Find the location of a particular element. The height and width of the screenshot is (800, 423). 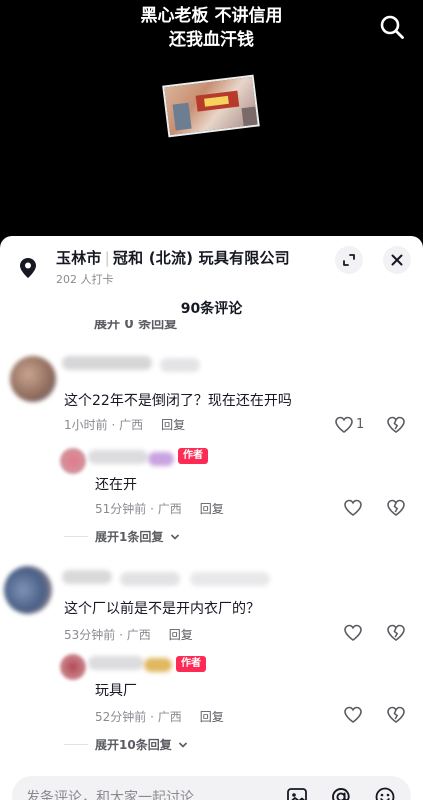

reply-text: 玩具厂 is located at coordinates (116, 691).